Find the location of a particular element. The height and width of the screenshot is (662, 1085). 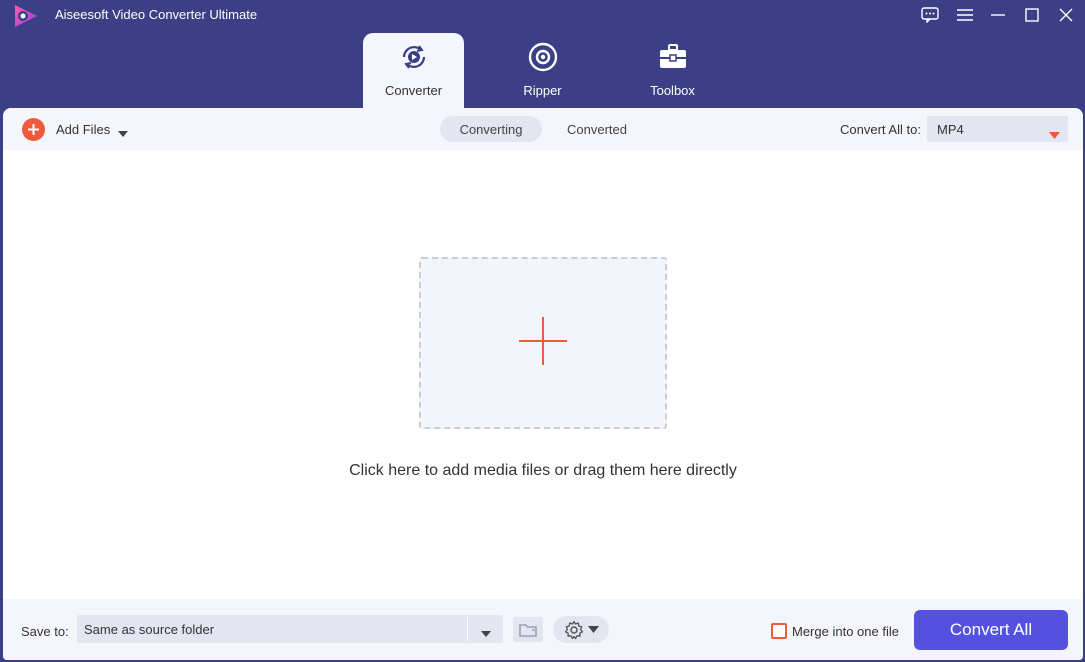

tab-ripper: Ripper is located at coordinates (542, 70).